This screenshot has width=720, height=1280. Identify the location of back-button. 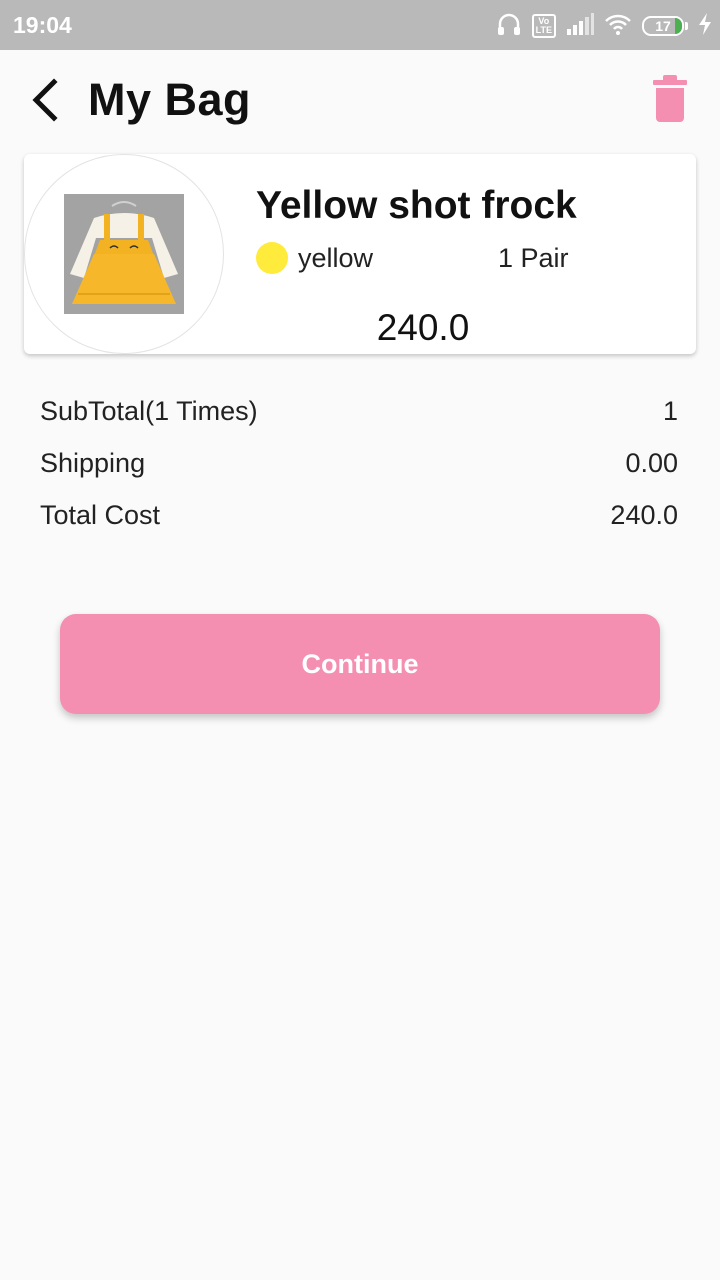
(48, 100).